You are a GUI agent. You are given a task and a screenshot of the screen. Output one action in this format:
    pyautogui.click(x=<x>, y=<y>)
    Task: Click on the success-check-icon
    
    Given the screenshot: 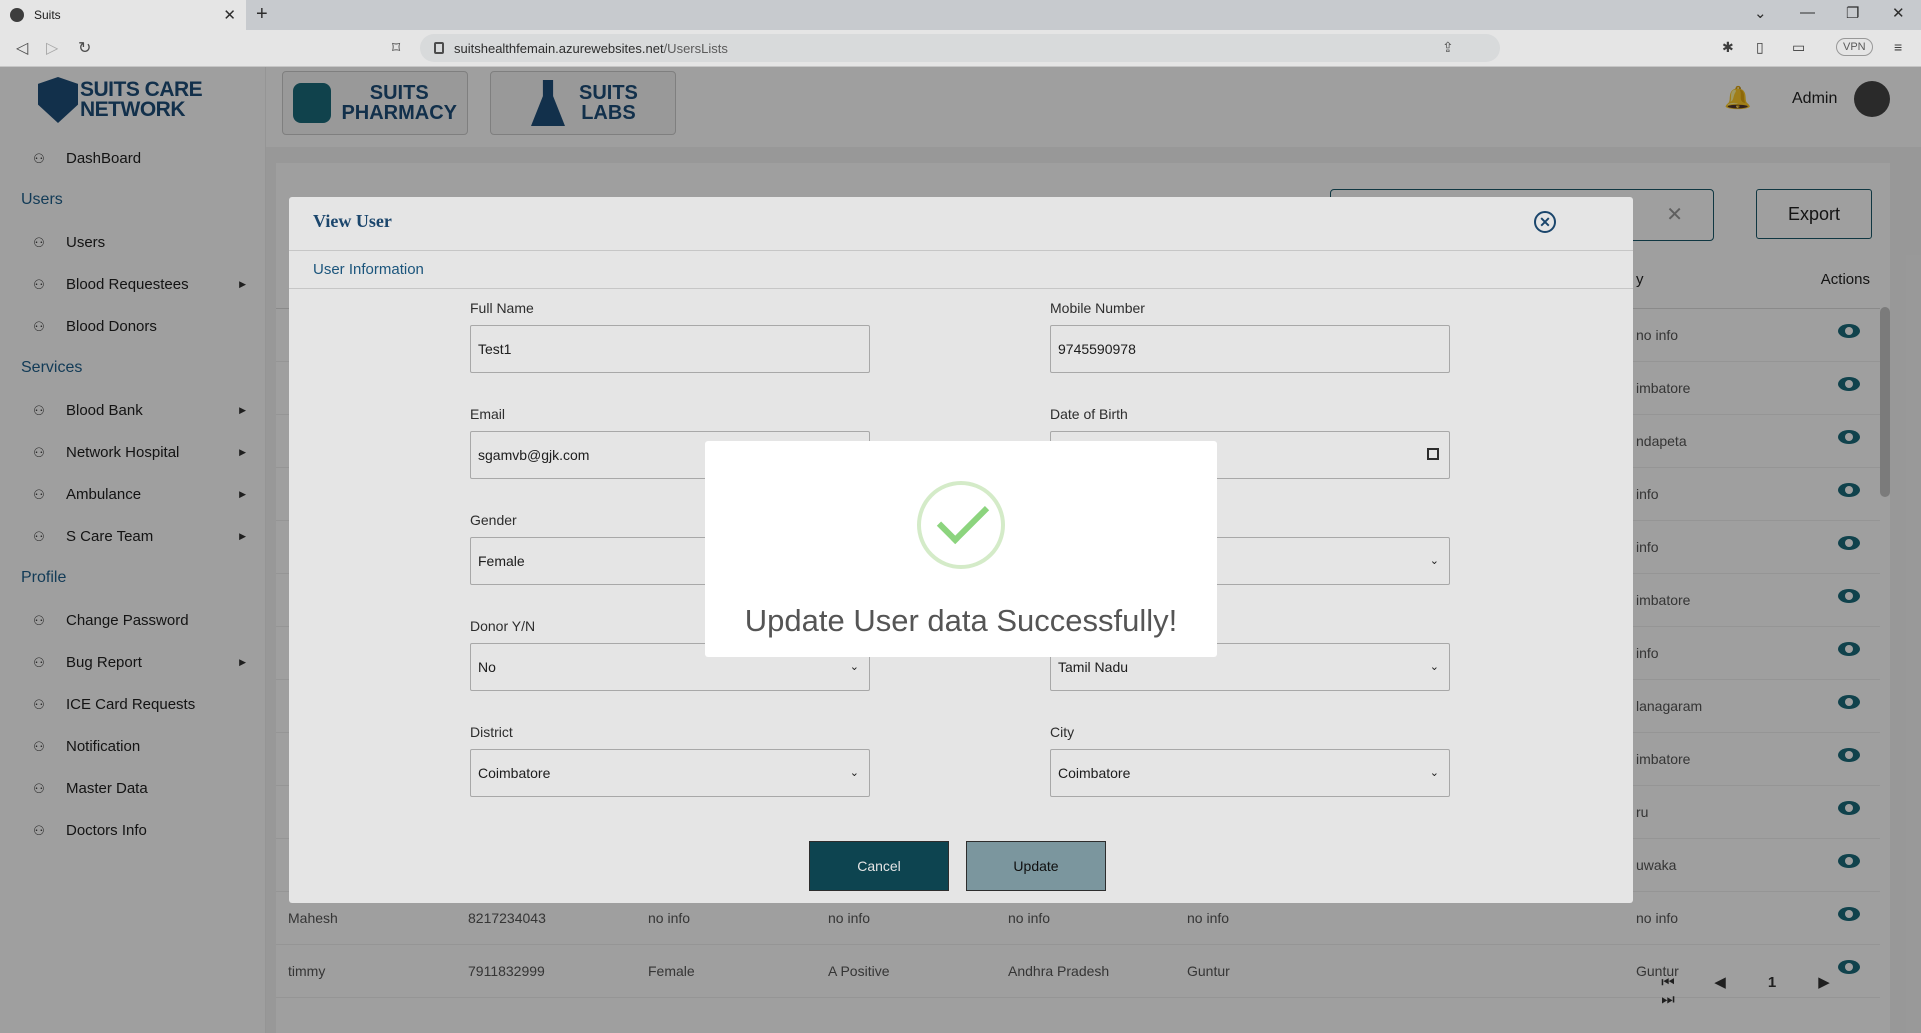 What is the action you would take?
    pyautogui.click(x=961, y=525)
    